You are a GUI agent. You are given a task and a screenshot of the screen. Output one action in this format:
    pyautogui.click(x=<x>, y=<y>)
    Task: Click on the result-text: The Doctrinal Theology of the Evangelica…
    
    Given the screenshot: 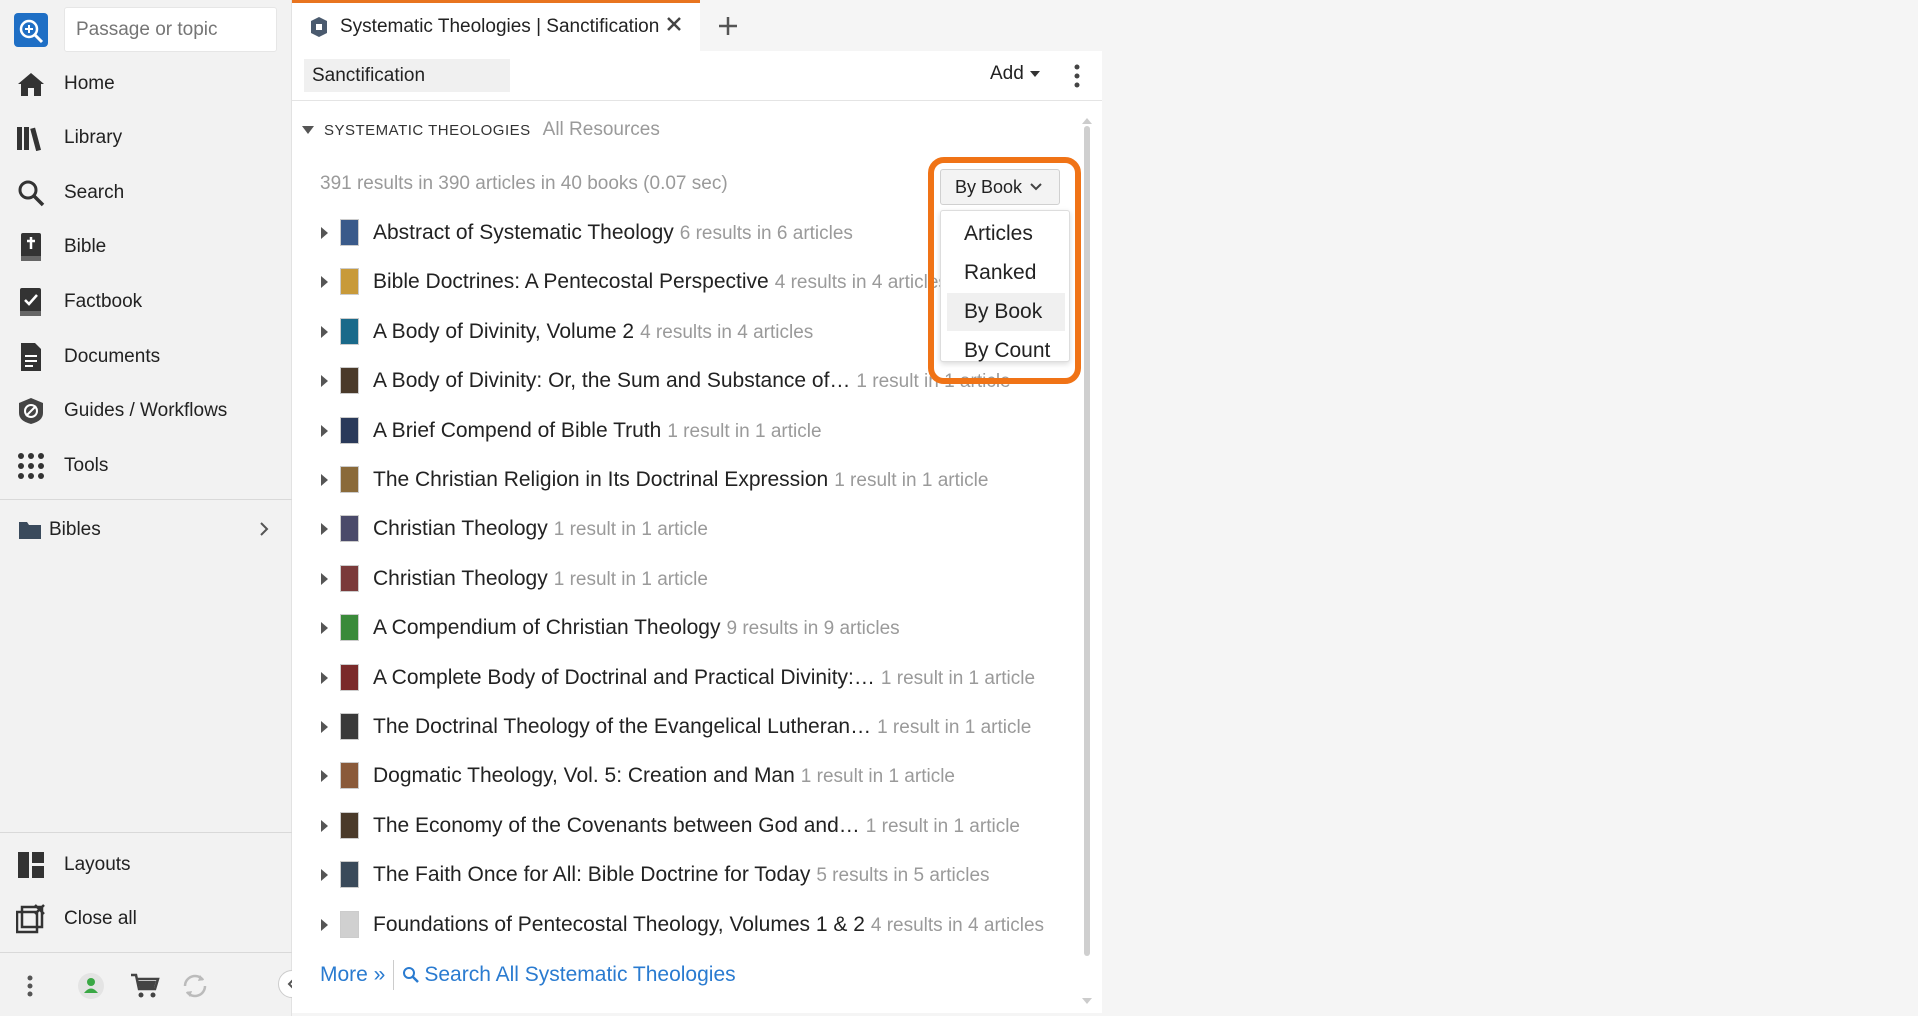 What is the action you would take?
    pyautogui.click(x=702, y=727)
    